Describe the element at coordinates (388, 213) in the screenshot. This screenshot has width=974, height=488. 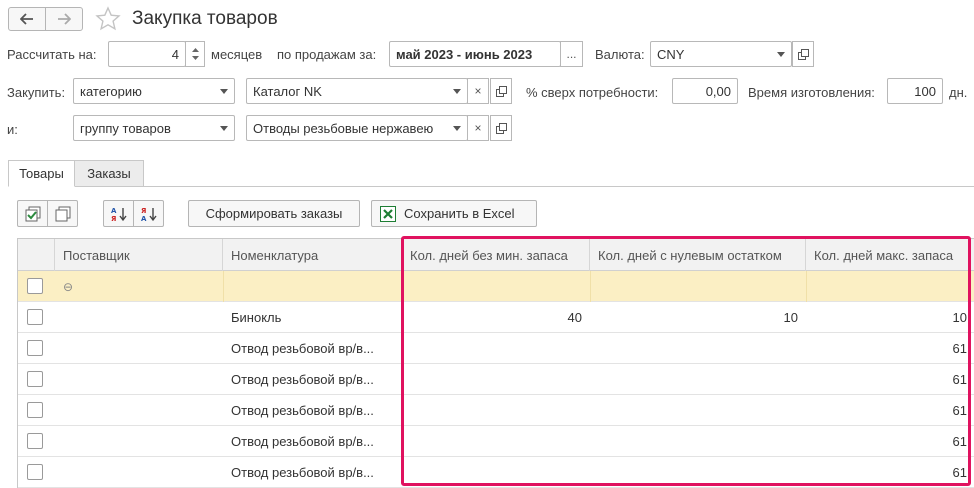
I see `excel-icon` at that location.